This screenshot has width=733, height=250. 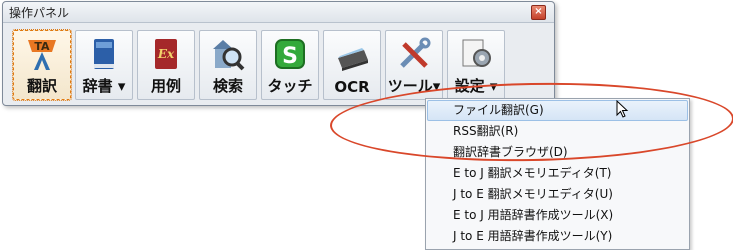 I want to click on menu-item-jtoe-memory-editor: J to E 翻訳メモリエディタ(U), so click(x=557, y=194).